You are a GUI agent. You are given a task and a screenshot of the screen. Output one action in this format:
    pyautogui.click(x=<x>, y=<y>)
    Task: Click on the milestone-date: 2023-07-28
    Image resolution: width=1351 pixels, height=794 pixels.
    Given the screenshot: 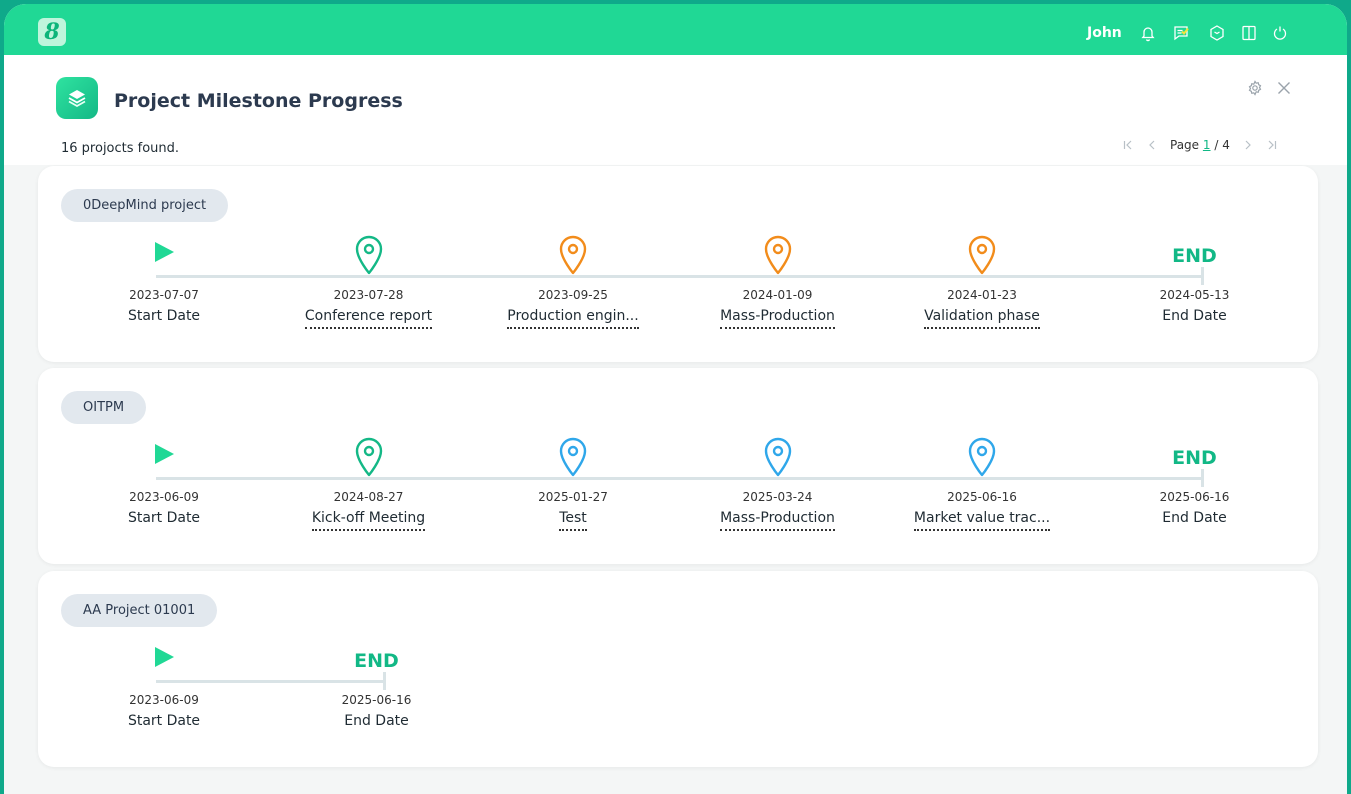 What is the action you would take?
    pyautogui.click(x=368, y=295)
    